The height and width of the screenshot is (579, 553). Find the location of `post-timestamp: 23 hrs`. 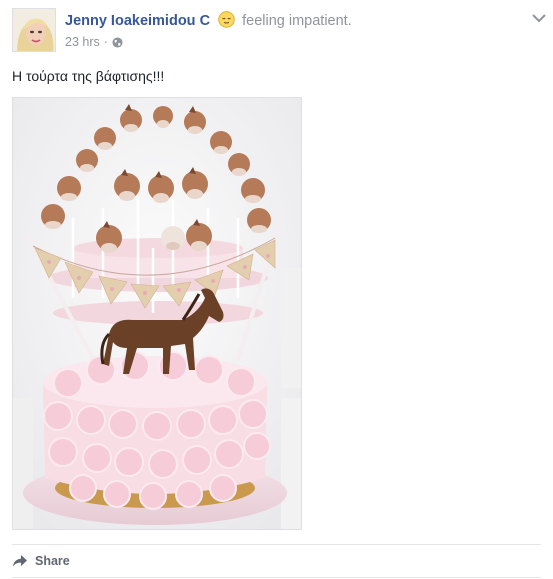

post-timestamp: 23 hrs is located at coordinates (82, 42).